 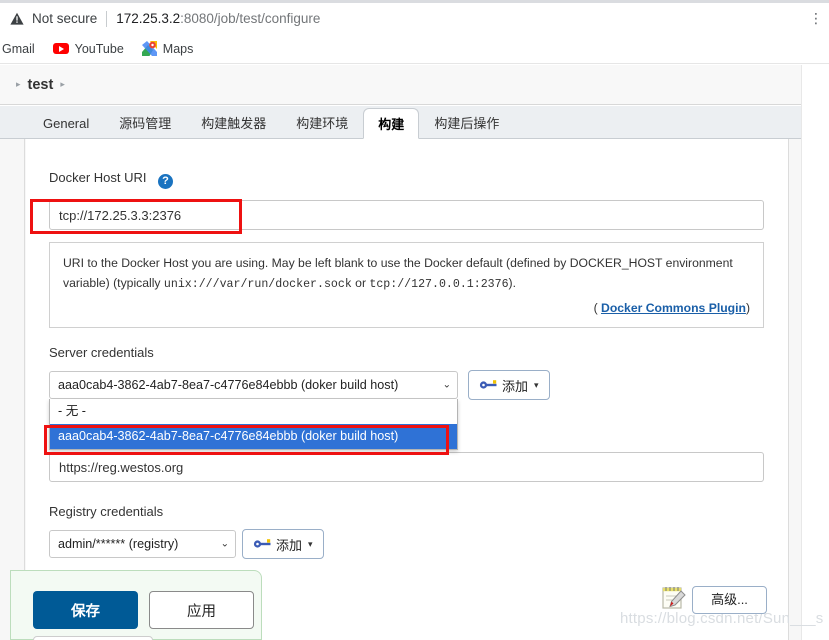 I want to click on url-path: :8080/job/test/configure, so click(x=250, y=18).